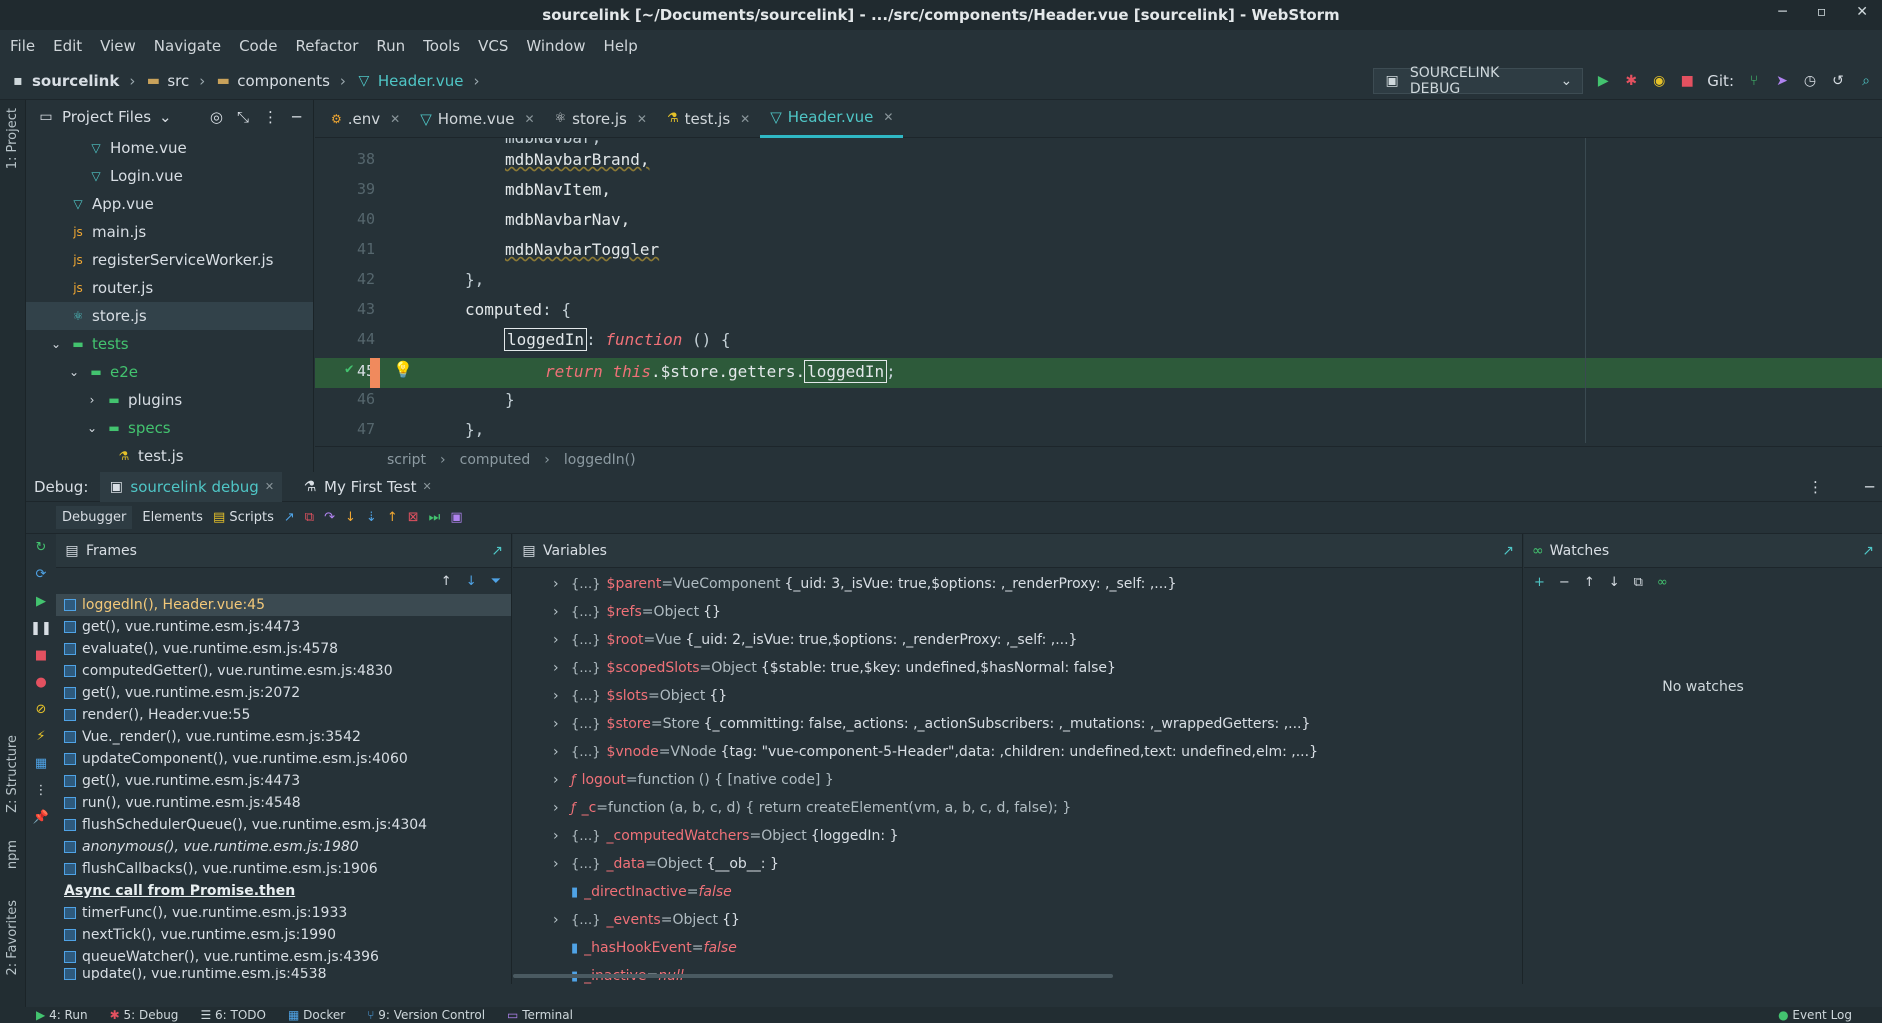  Describe the element at coordinates (280, 81) in the screenshot. I see `breadcrumb-components: ▬ components ›` at that location.